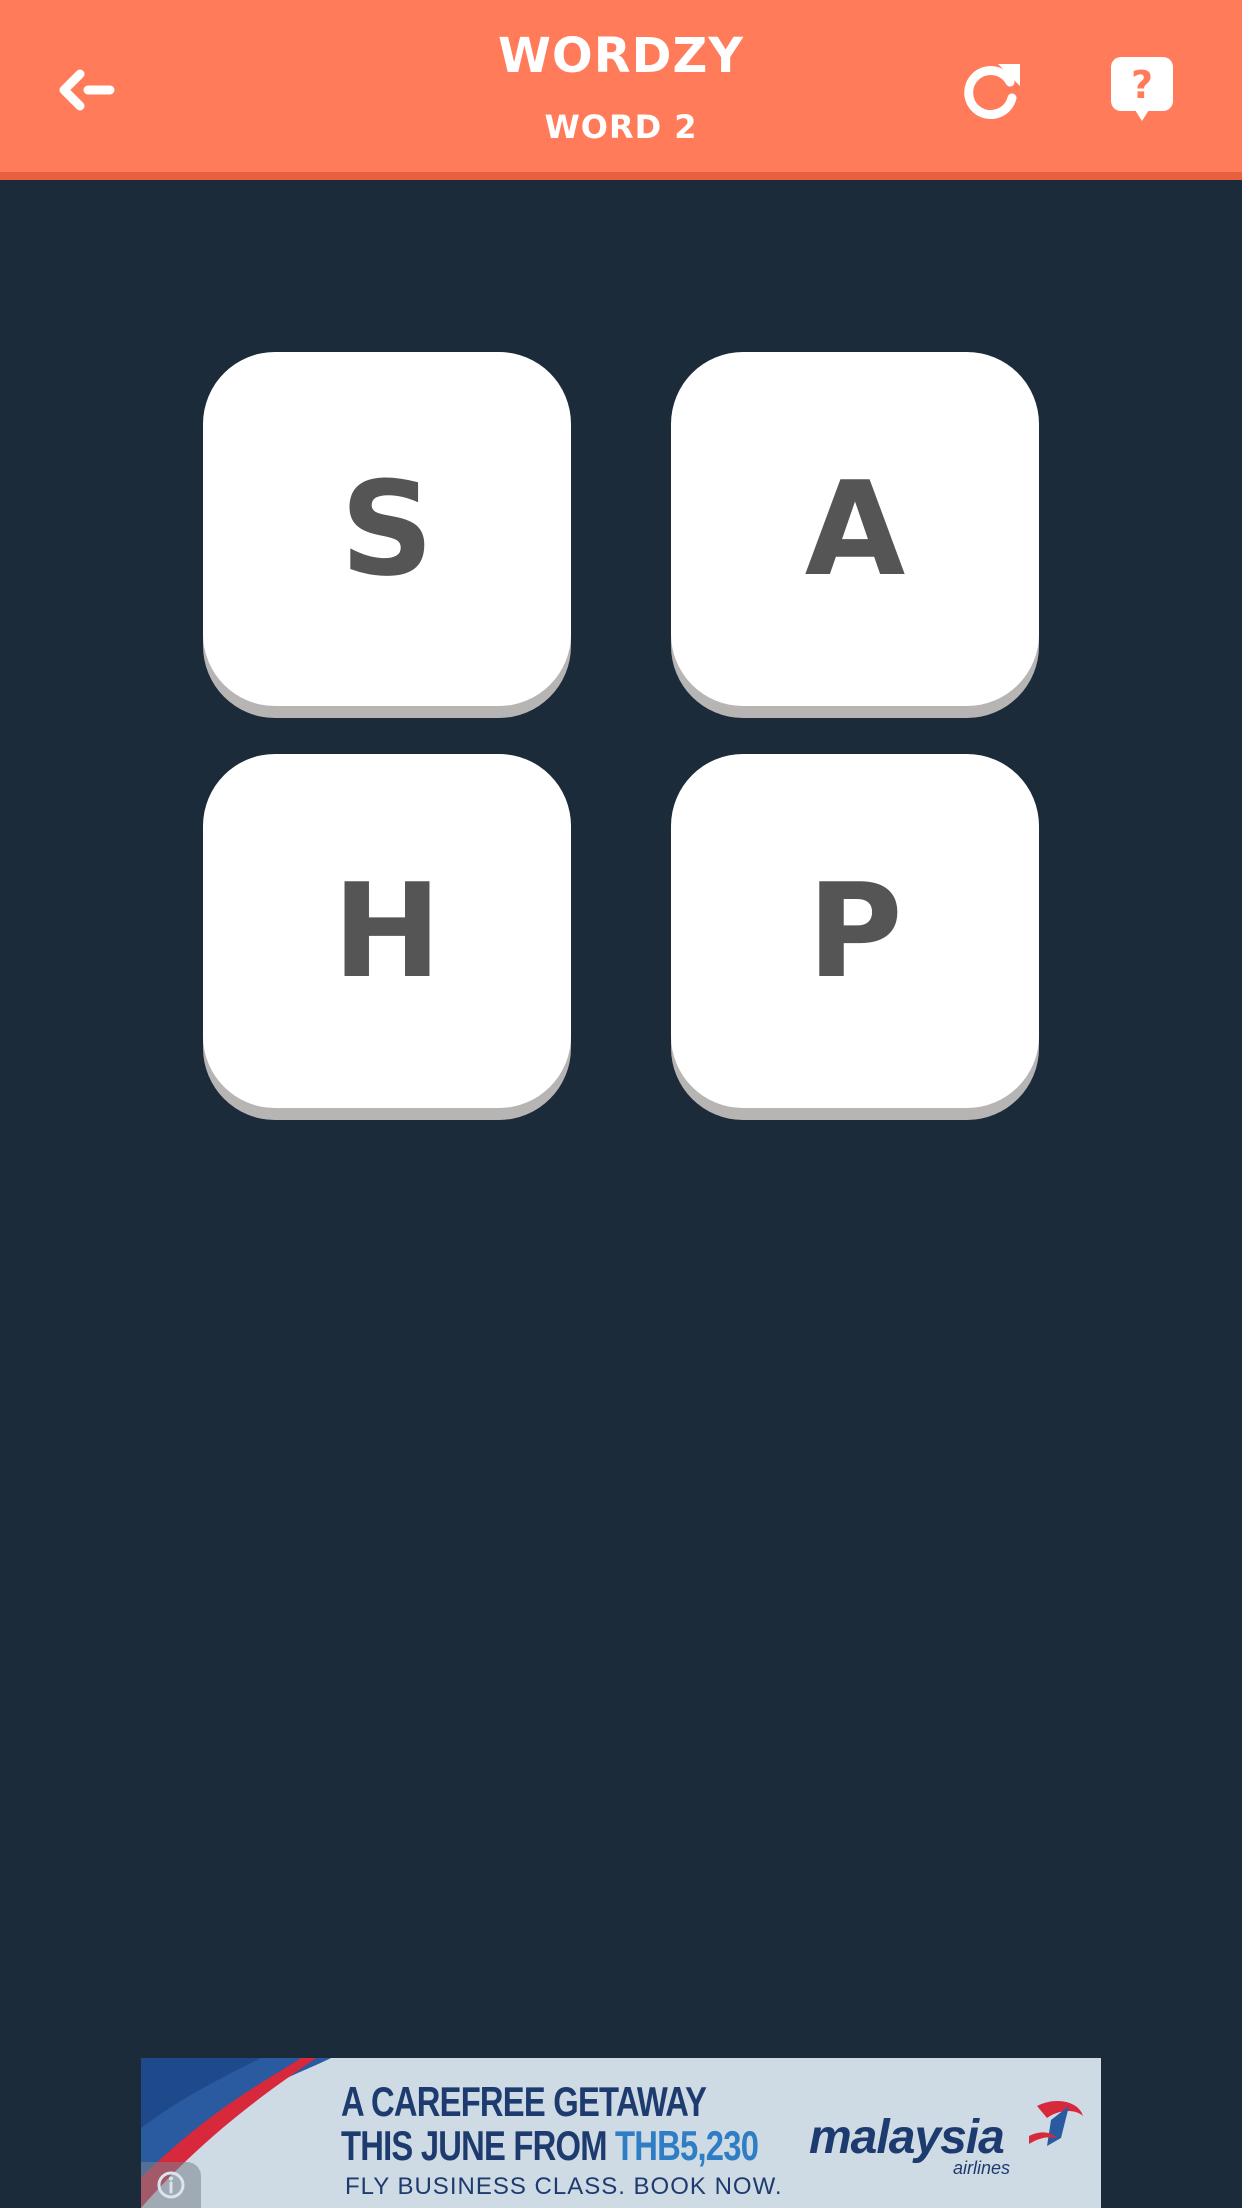 This screenshot has width=1242, height=2208. I want to click on hint-button: ?, so click(1142, 90).